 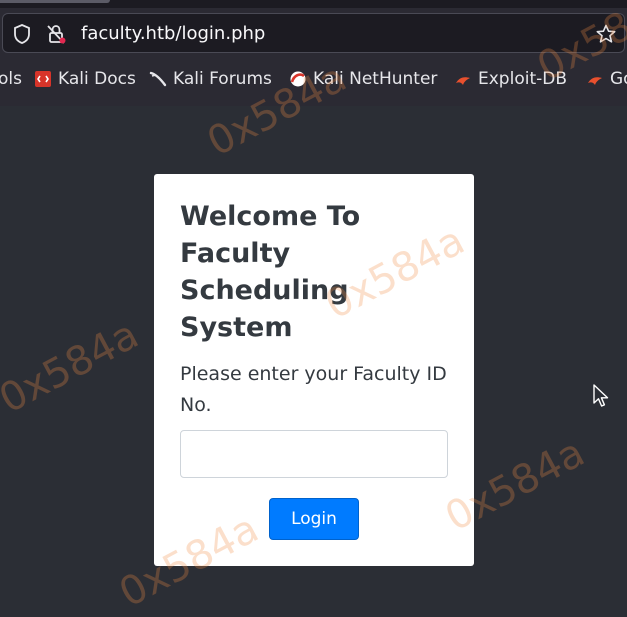 What do you see at coordinates (55, 1) in the screenshot?
I see `active-tab-edge` at bounding box center [55, 1].